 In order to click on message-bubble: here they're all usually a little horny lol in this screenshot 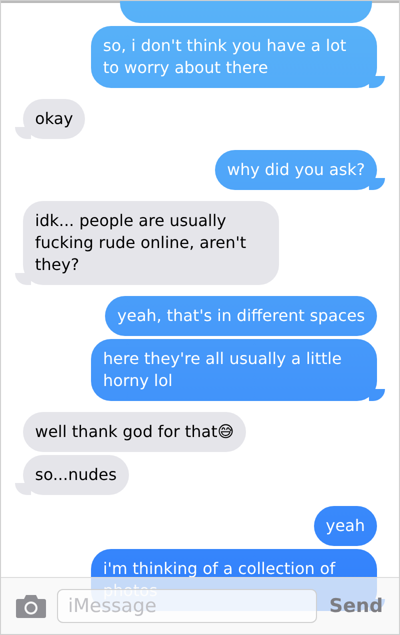, I will do `click(234, 370)`.